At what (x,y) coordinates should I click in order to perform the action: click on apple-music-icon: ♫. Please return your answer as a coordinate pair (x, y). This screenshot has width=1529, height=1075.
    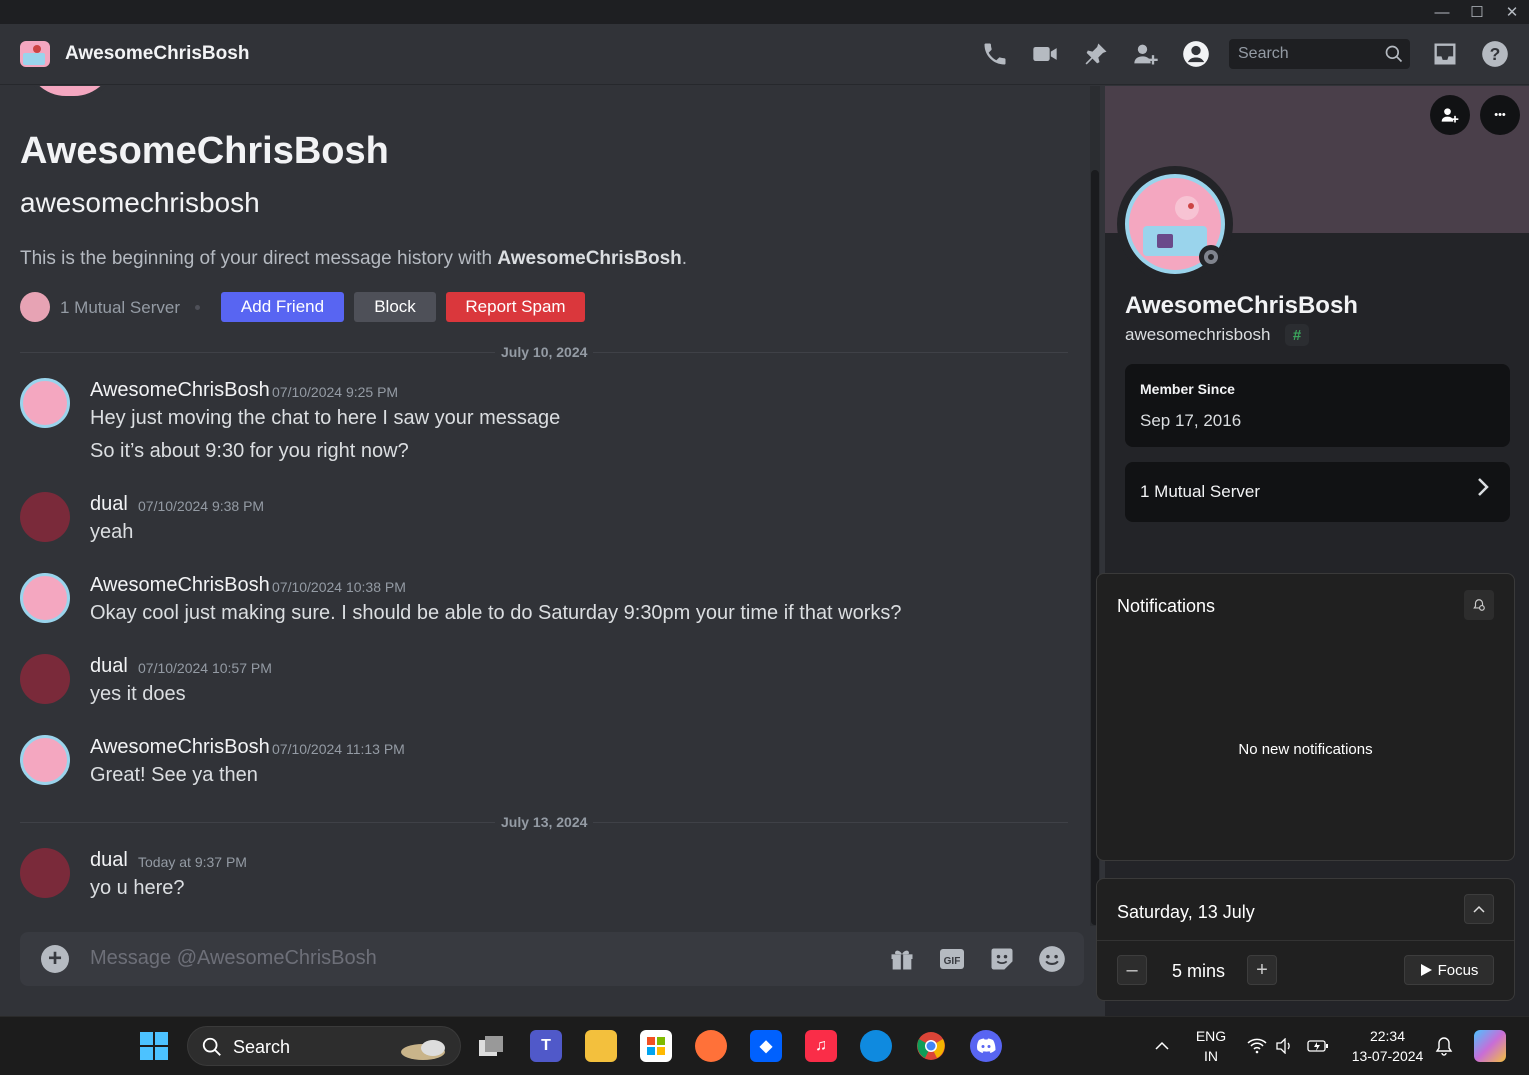
    Looking at the image, I should click on (821, 1046).